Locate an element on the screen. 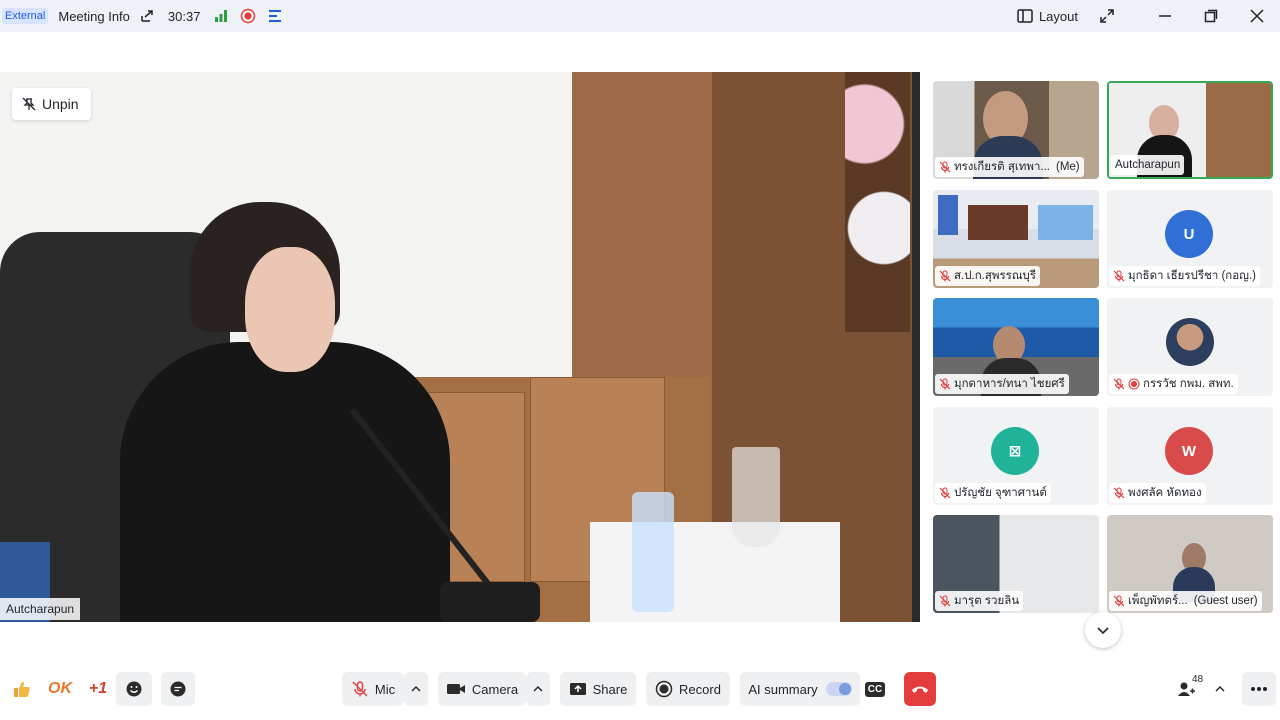 This screenshot has width=1280, height=720. participant-tile: ทรงเกียรติ สุเทพา... (Me) is located at coordinates (1016, 130).